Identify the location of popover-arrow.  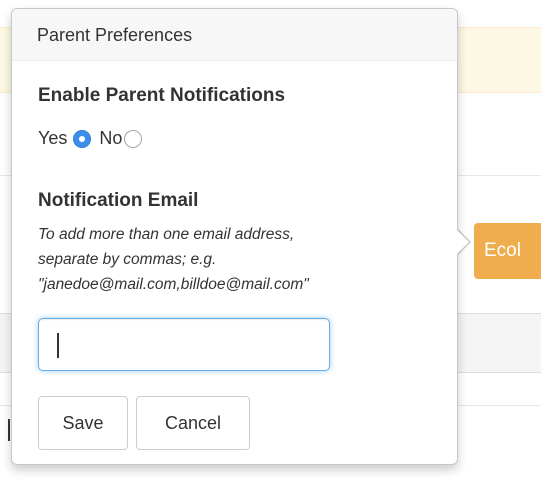
(463, 242).